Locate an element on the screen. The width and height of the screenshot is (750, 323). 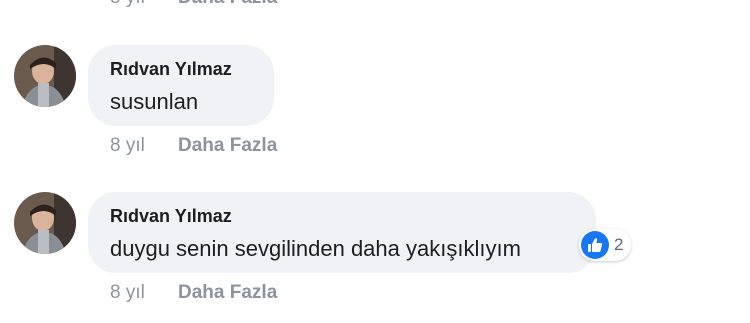
reaction-count: 2 is located at coordinates (619, 244).